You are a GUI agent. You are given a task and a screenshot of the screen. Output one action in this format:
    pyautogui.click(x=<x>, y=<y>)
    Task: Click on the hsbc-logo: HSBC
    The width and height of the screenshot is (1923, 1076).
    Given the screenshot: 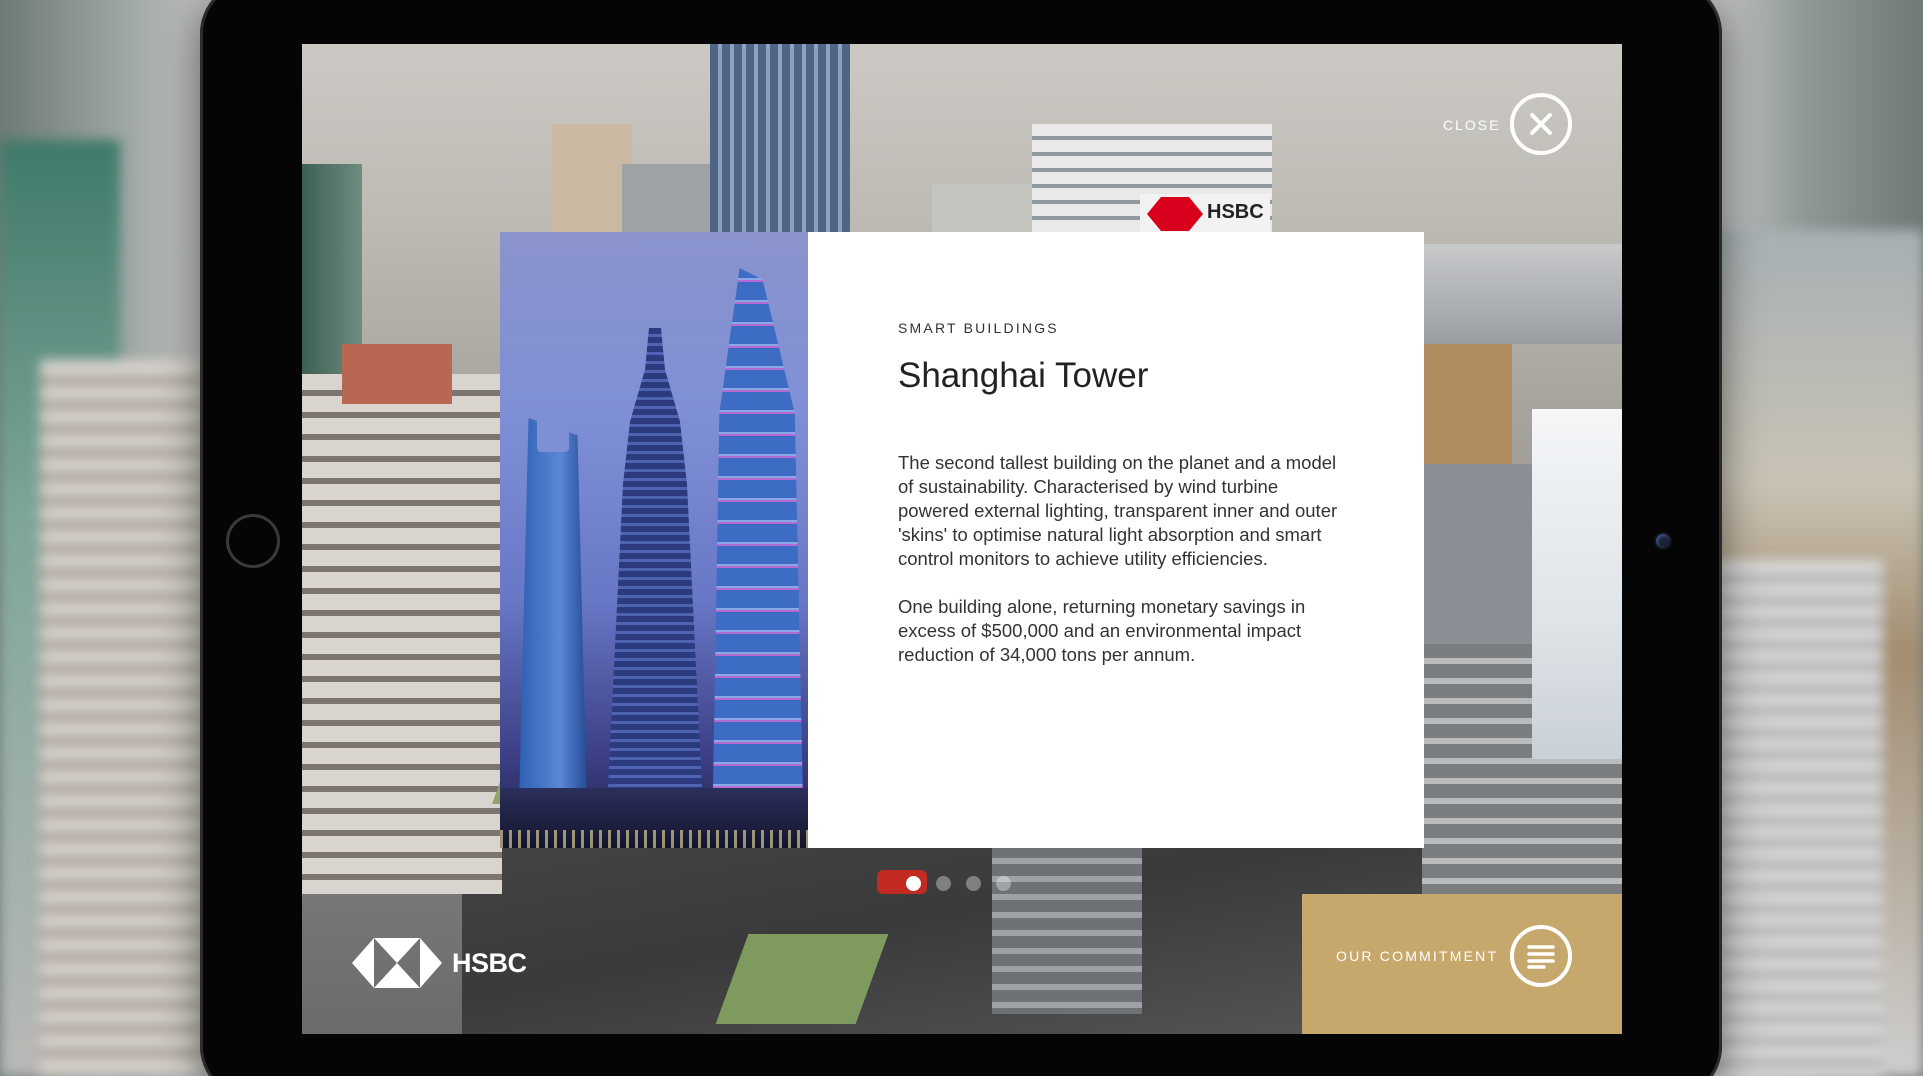 What is the action you would take?
    pyautogui.click(x=439, y=963)
    